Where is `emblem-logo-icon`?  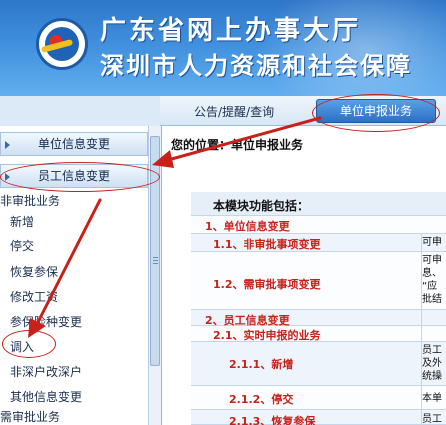 emblem-logo-icon is located at coordinates (62, 44).